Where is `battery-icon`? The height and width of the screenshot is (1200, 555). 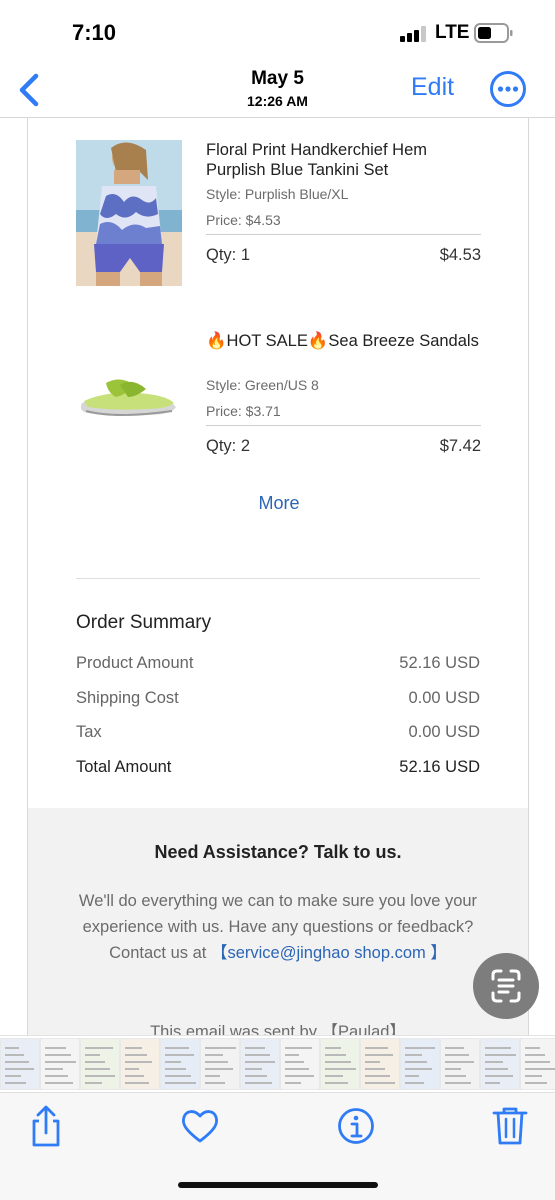 battery-icon is located at coordinates (493, 33).